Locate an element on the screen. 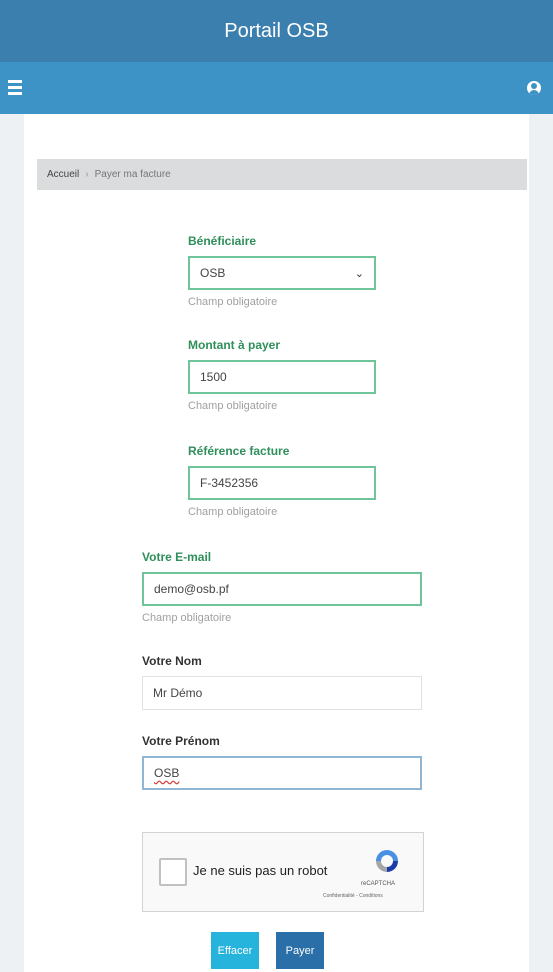 The image size is (553, 972). breadcrumb-home-link: Accueil is located at coordinates (63, 174).